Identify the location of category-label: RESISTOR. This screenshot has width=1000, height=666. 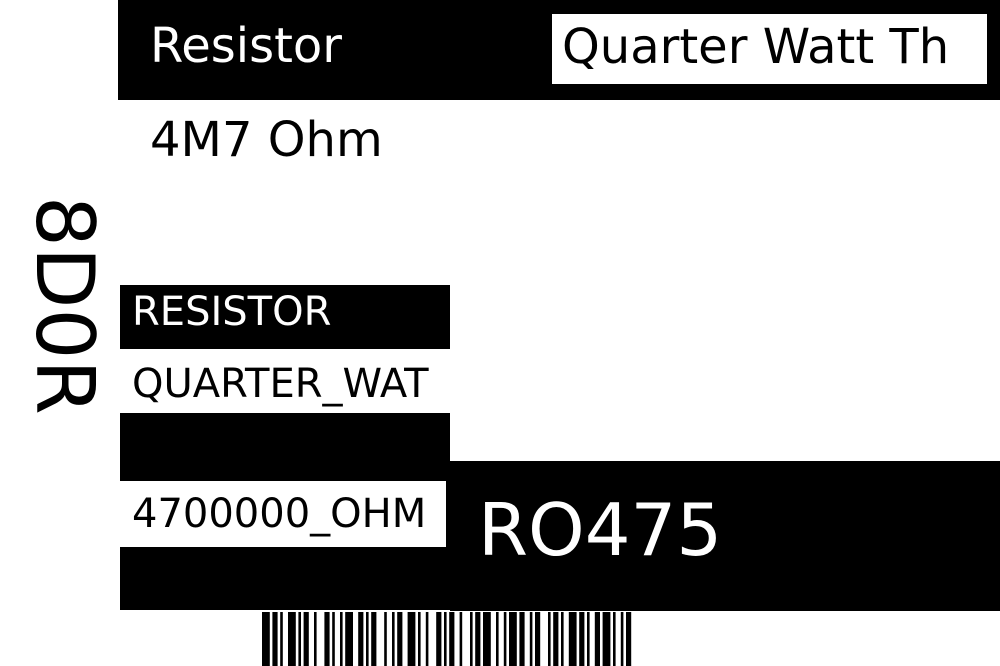
(232, 312).